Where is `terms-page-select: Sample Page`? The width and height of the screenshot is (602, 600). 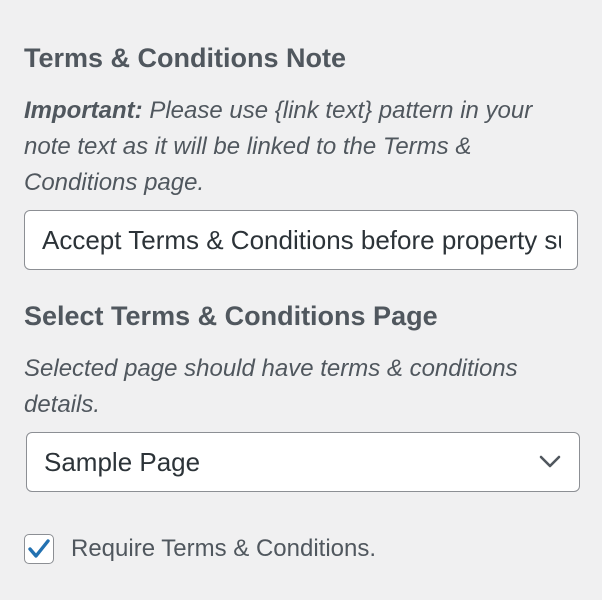 terms-page-select: Sample Page is located at coordinates (303, 462).